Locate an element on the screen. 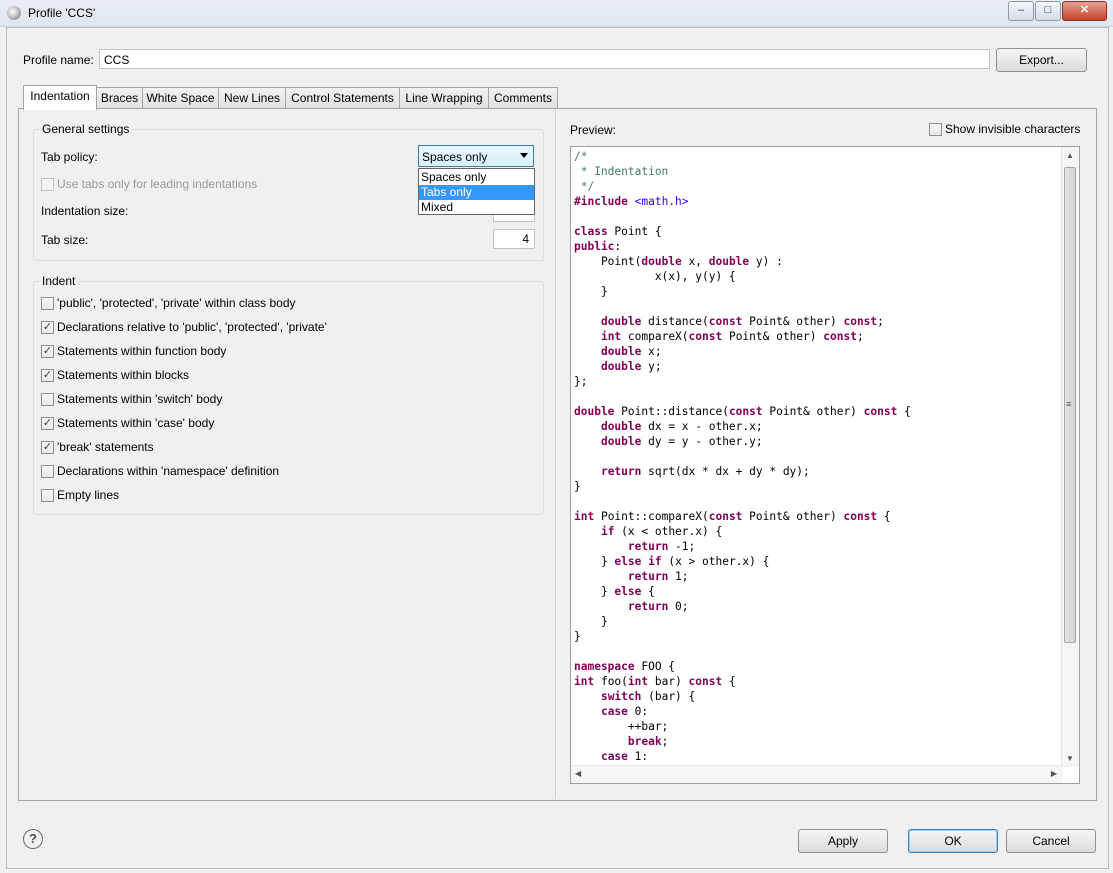  splitter is located at coordinates (555, 454).